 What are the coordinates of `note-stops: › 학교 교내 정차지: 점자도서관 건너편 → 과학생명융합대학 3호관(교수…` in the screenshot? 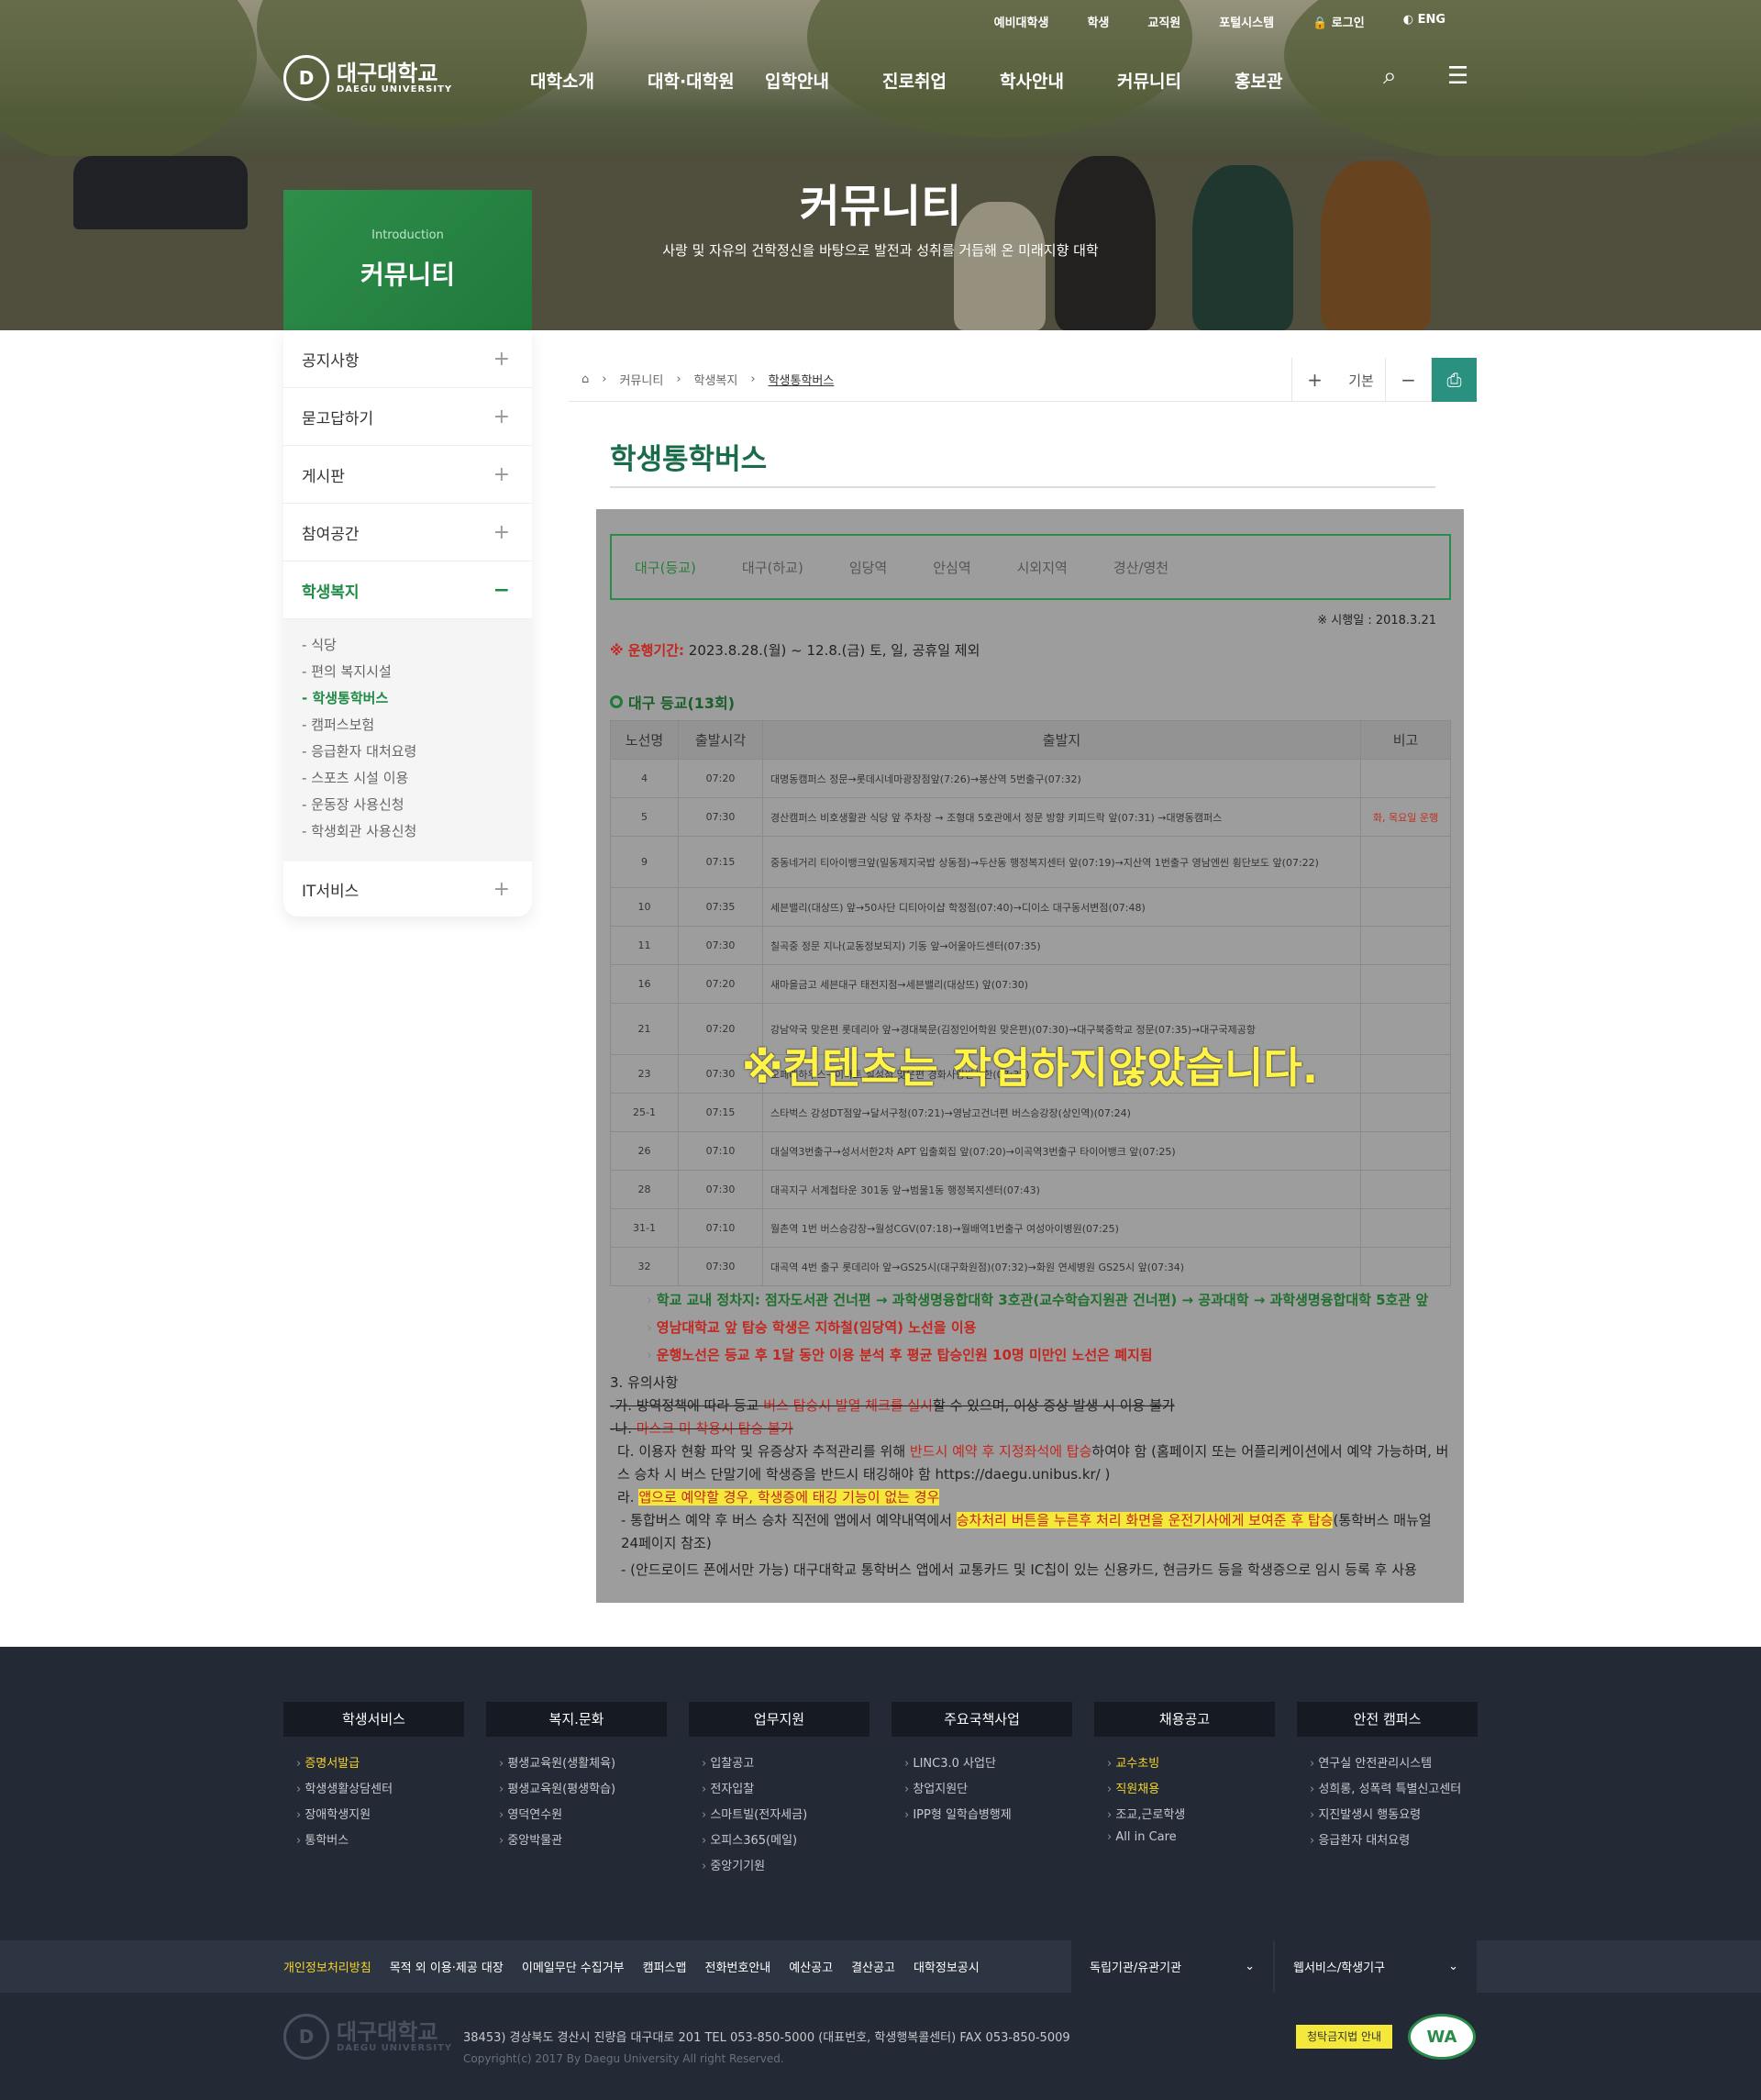 It's located at (1038, 1300).